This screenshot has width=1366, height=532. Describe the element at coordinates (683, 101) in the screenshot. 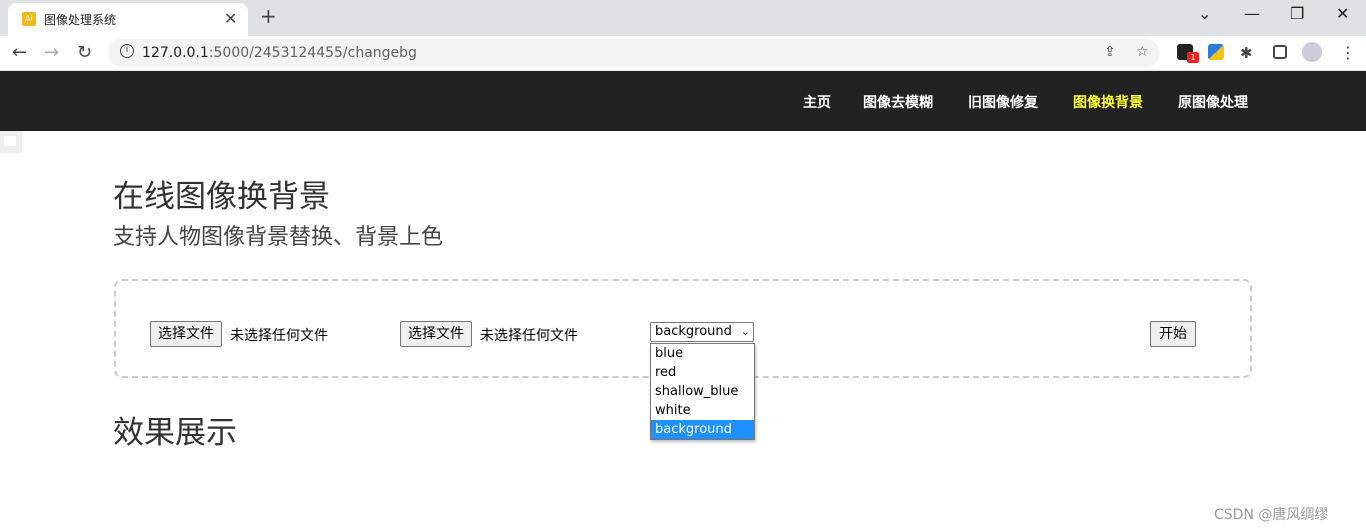

I see `site-navbar: 主页 图像去模糊 旧图像修复 图像换背景 原图像处理` at that location.